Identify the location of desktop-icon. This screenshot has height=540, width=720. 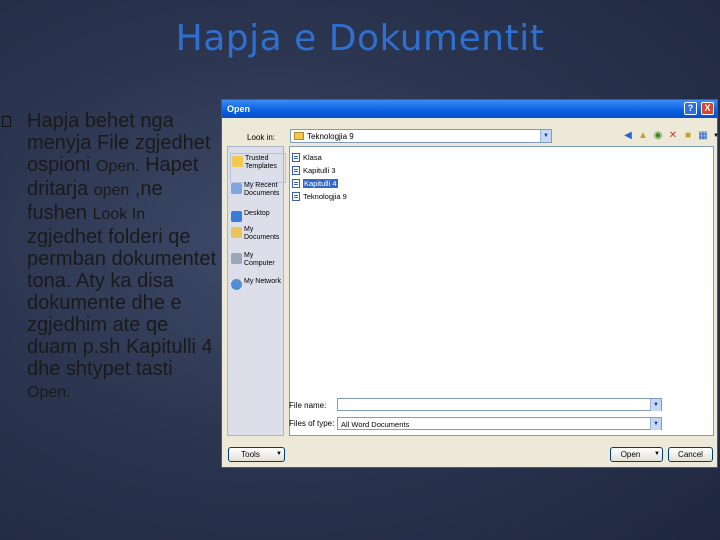
(236, 216).